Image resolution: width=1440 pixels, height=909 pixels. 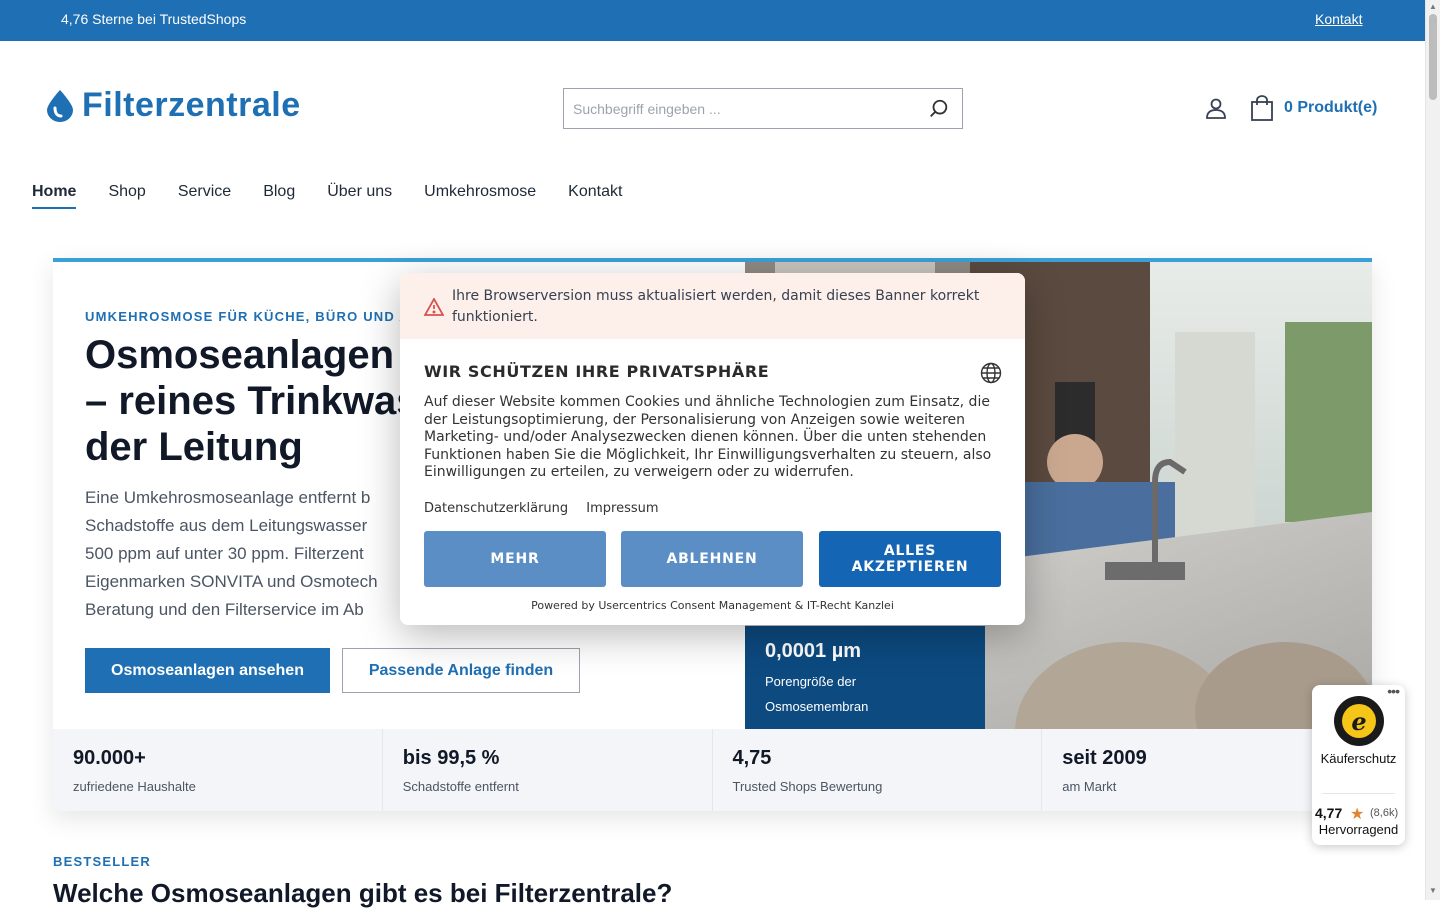 What do you see at coordinates (1216, 108) in the screenshot?
I see `user-account-icon` at bounding box center [1216, 108].